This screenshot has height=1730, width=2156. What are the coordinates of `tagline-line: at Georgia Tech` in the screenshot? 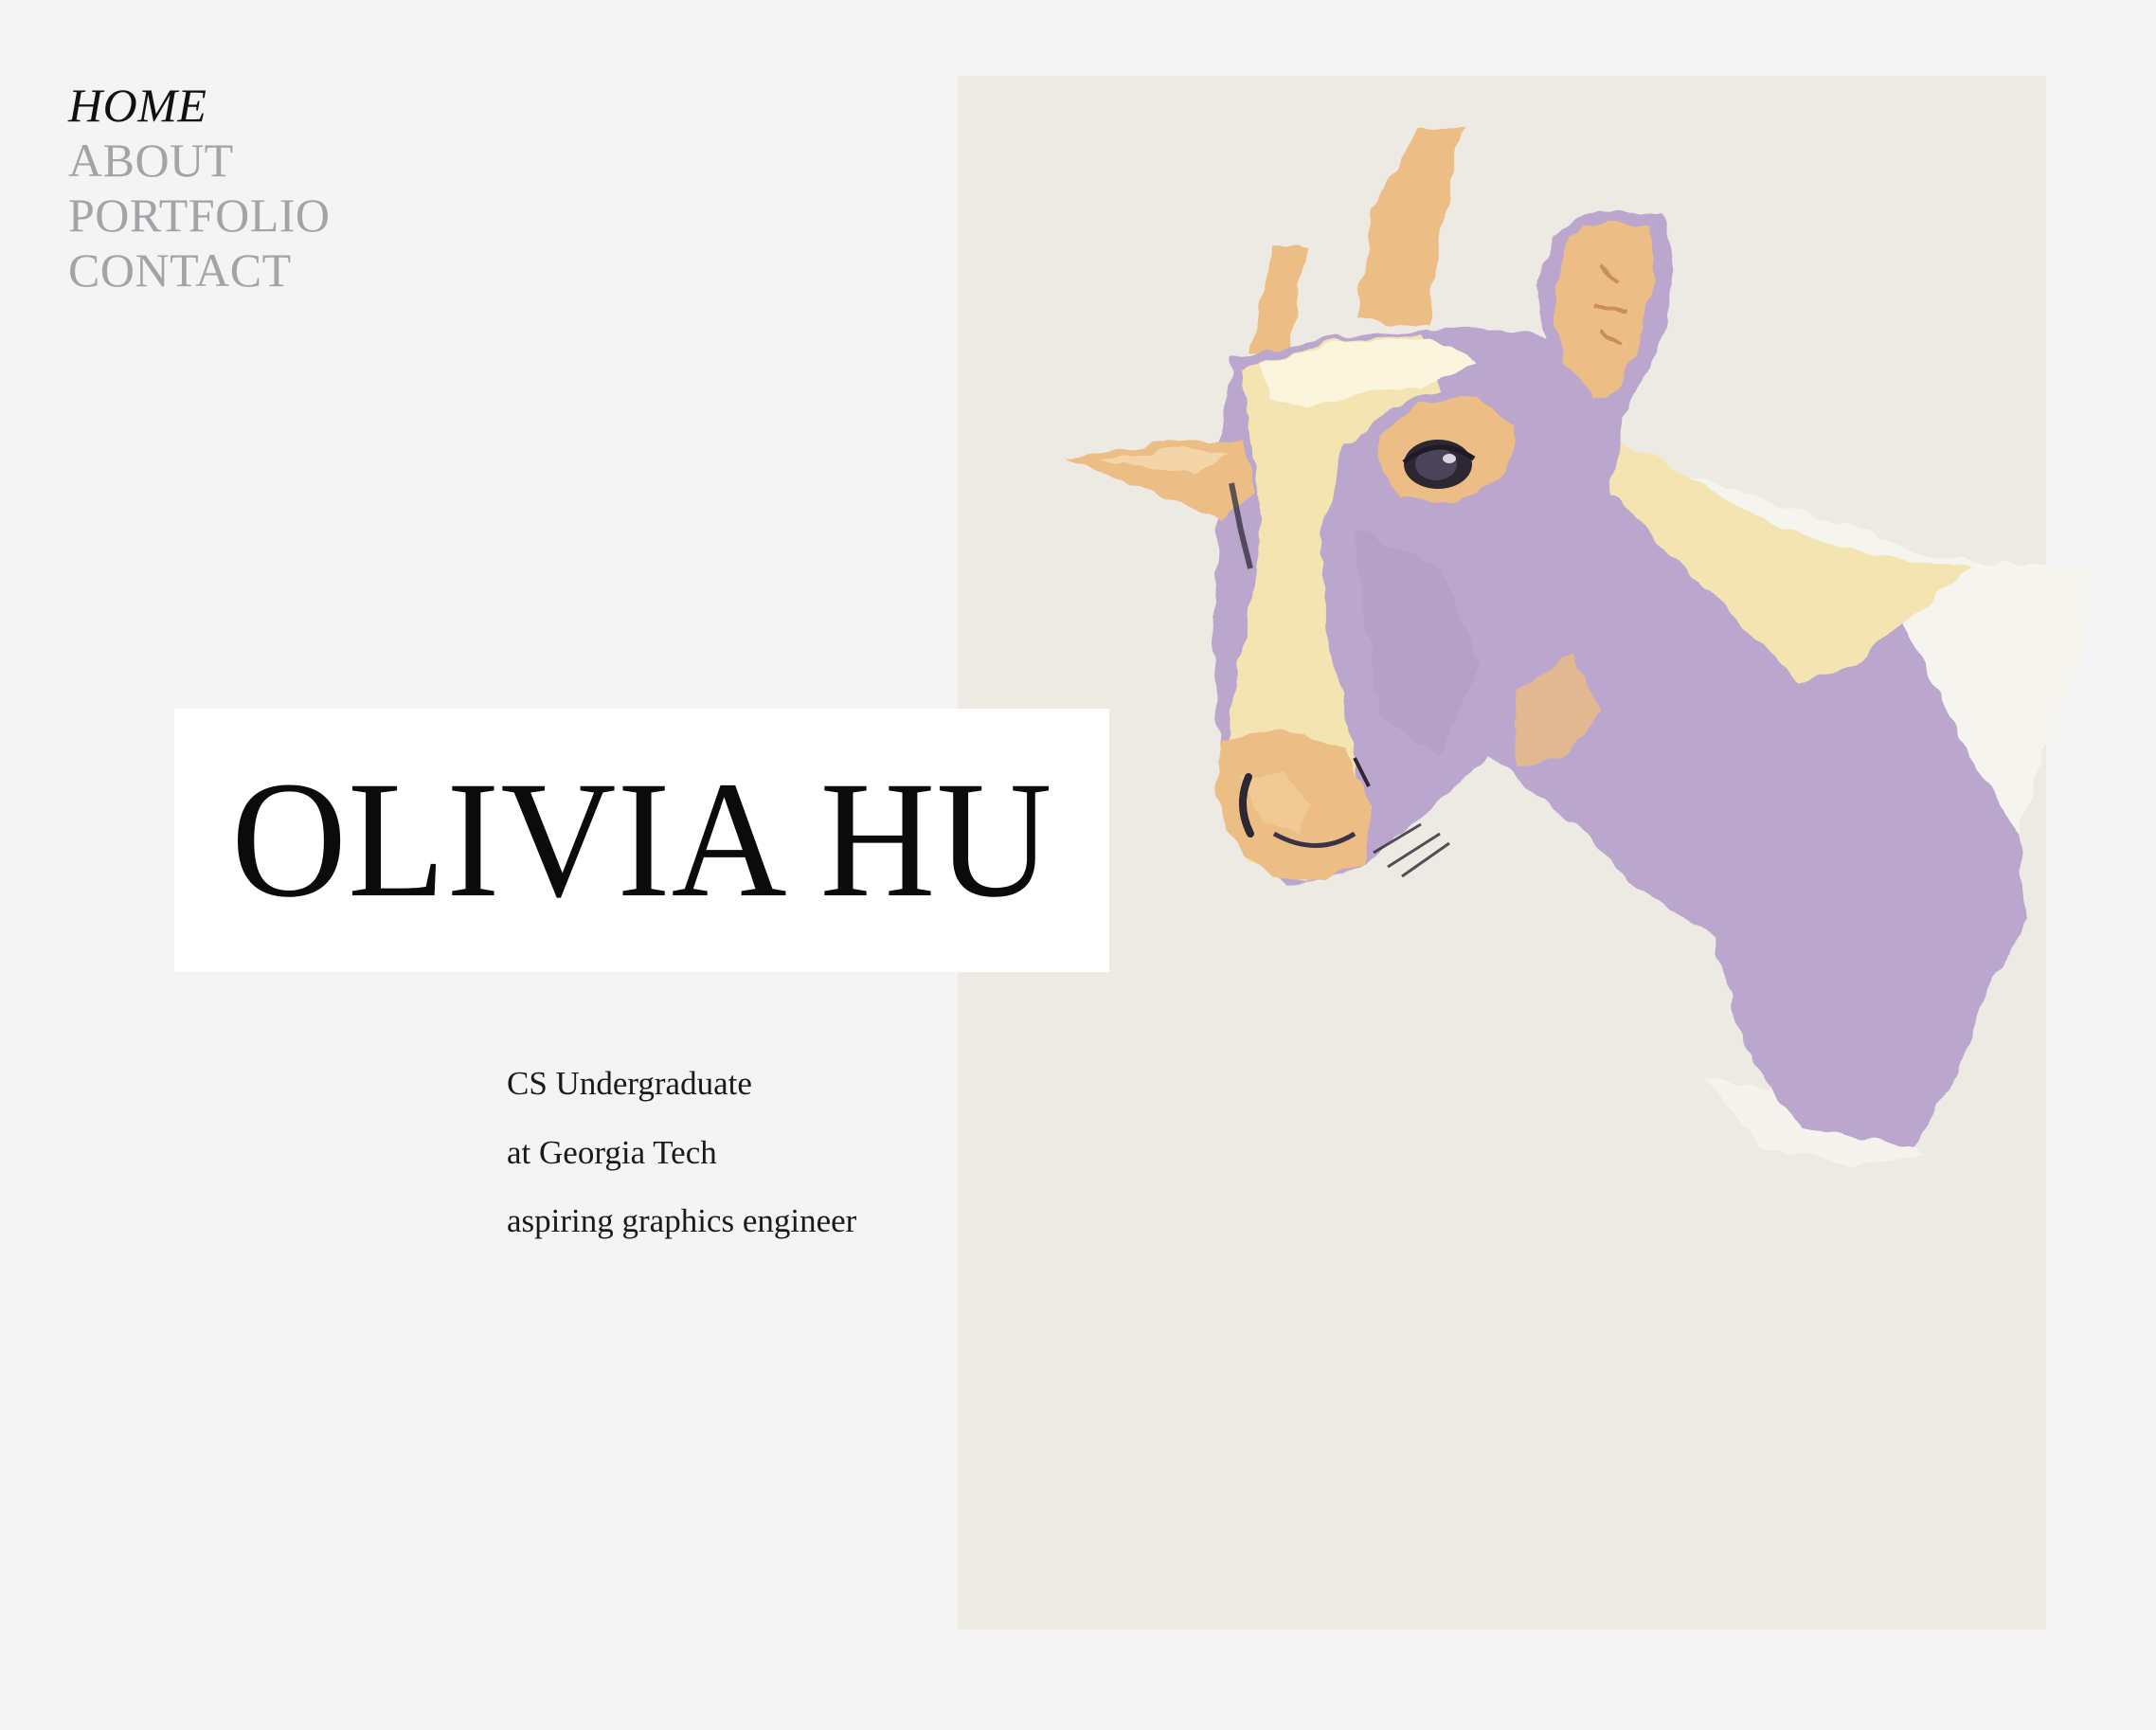 It's located at (612, 1152).